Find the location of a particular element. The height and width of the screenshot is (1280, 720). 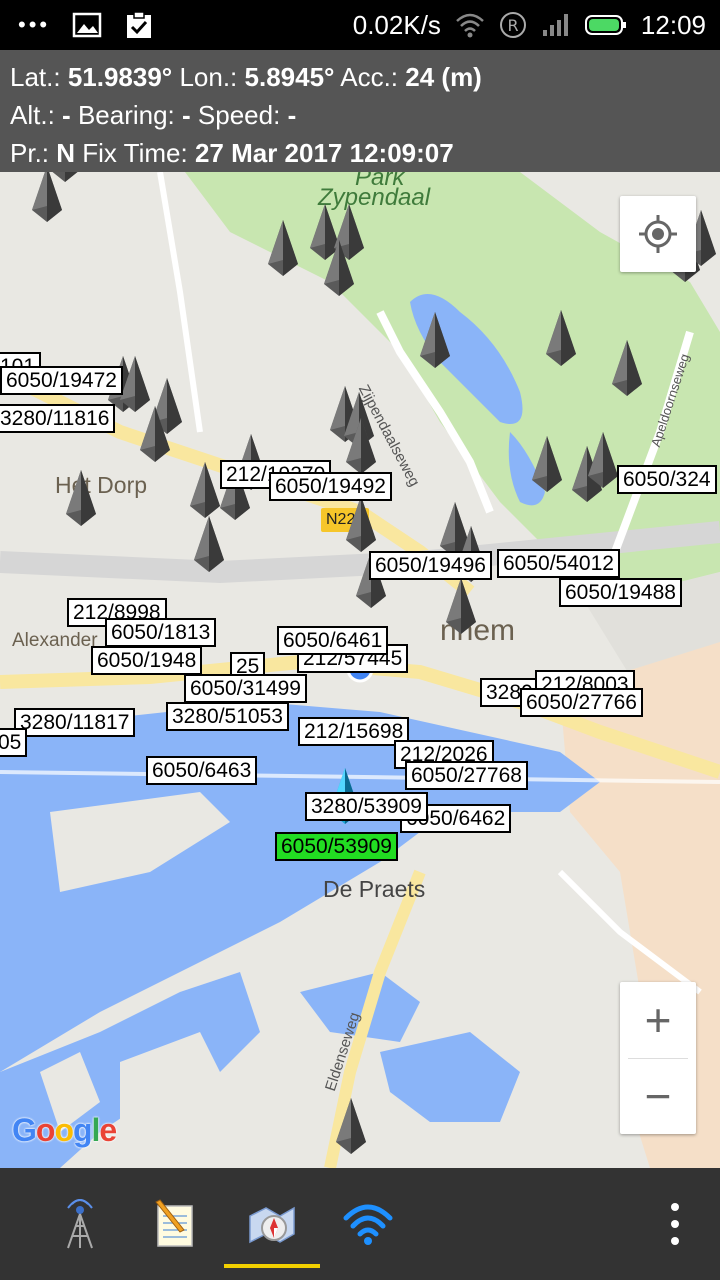

notepad-icon is located at coordinates (174, 1223).